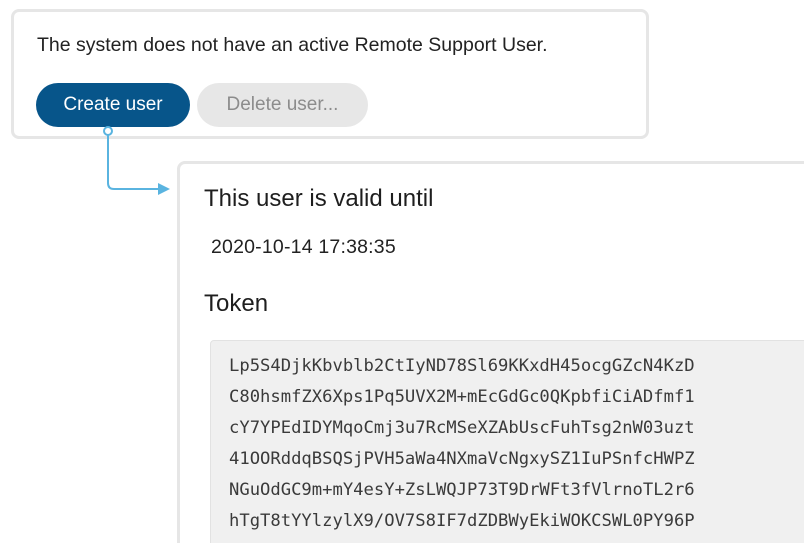 This screenshot has width=804, height=543. I want to click on connector-arrow-icon, so click(164, 189).